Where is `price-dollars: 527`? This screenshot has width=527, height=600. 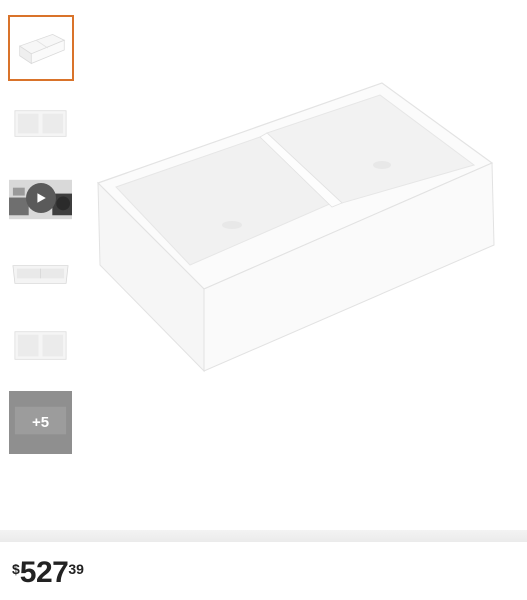
price-dollars: 527 is located at coordinates (44, 572).